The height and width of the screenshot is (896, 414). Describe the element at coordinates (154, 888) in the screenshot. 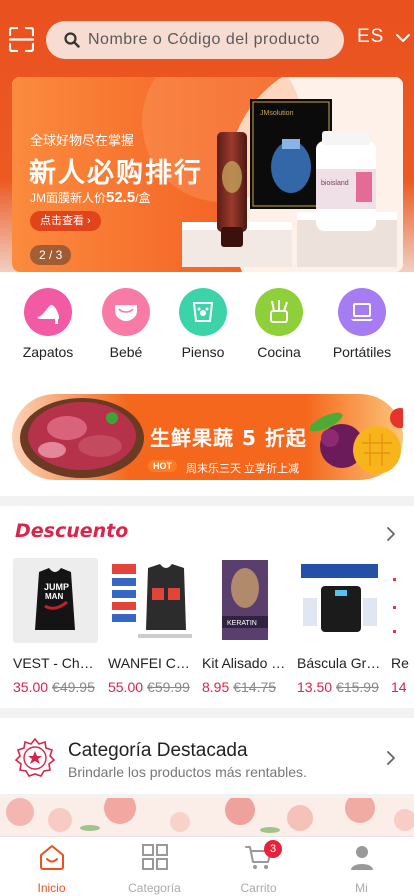

I see `tab-label: Categoría` at that location.